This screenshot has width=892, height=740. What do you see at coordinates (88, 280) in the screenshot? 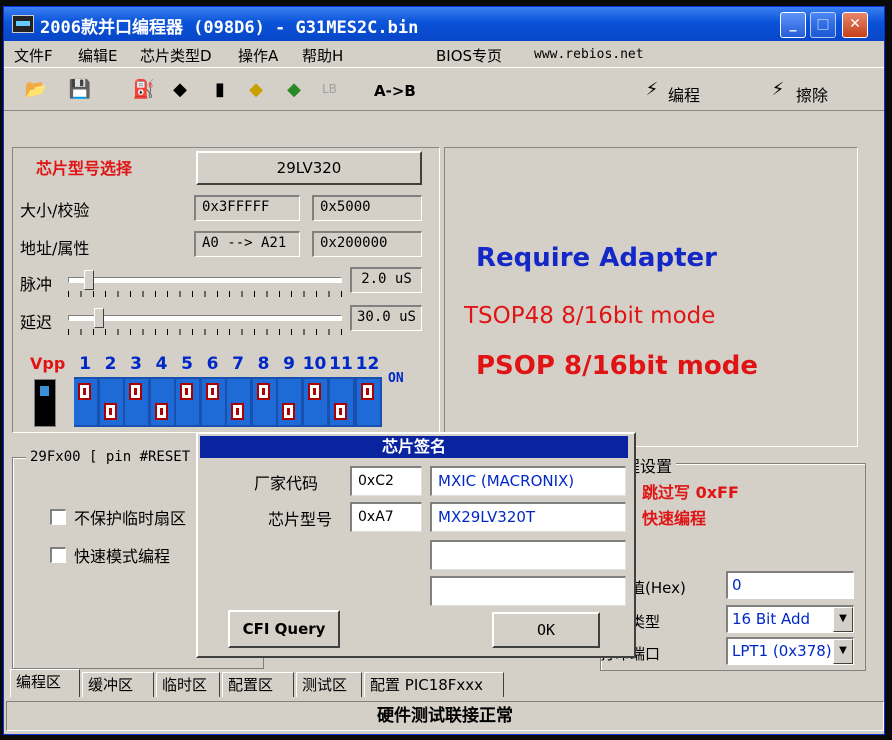
I see `pulse-slider-thumb` at bounding box center [88, 280].